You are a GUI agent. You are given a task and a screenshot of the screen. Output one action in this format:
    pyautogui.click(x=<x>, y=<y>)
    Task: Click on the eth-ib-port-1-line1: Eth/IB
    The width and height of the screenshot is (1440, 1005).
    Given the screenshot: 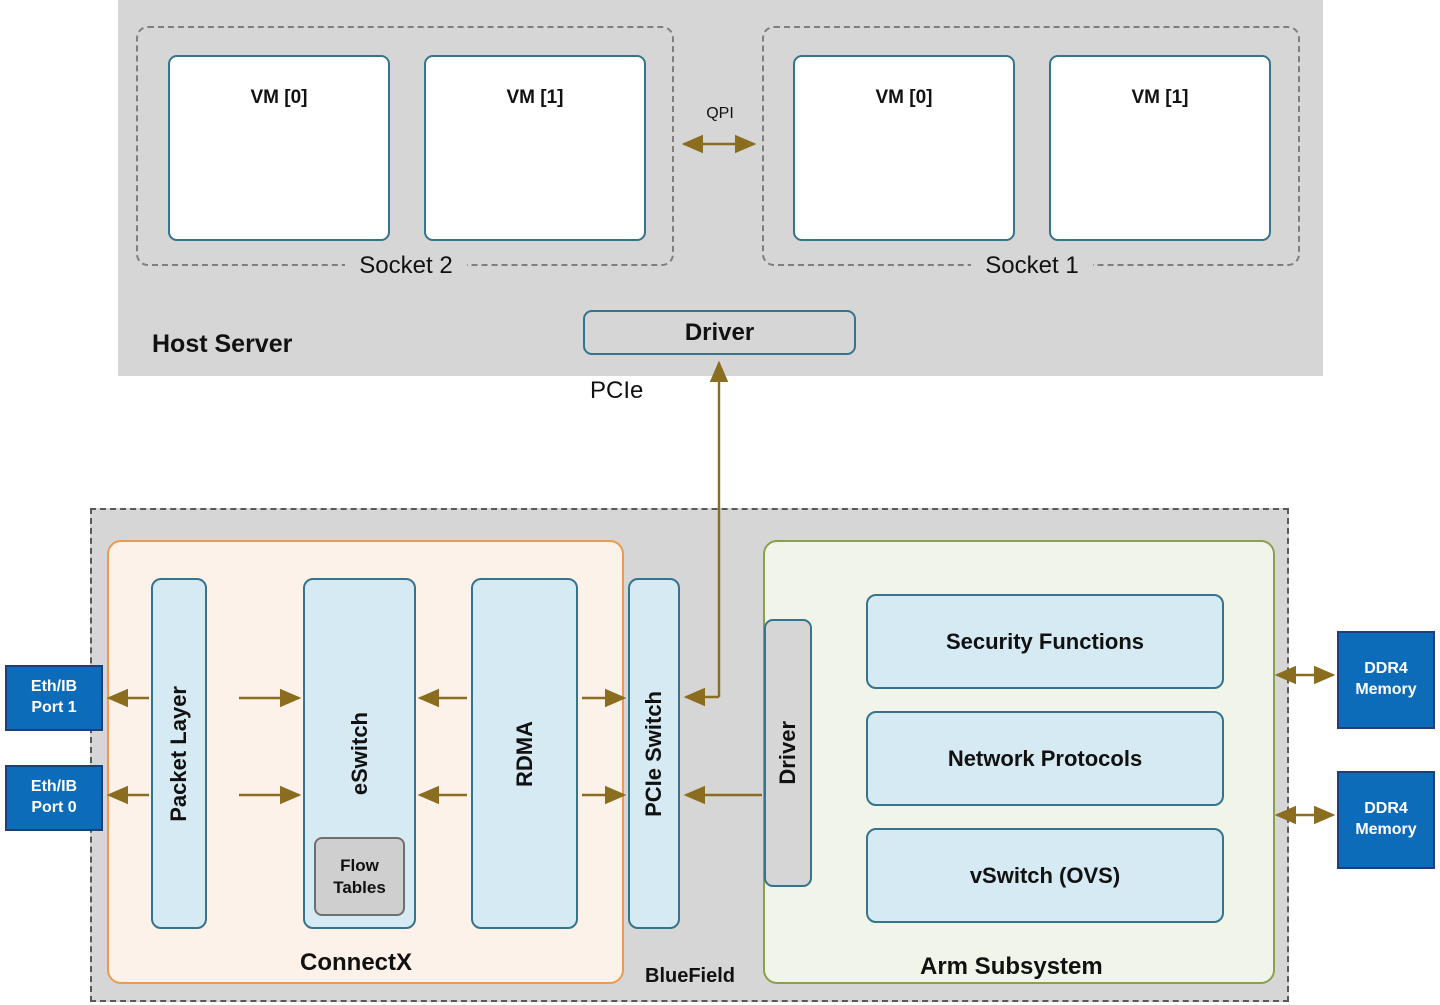 What is the action you would take?
    pyautogui.click(x=54, y=687)
    